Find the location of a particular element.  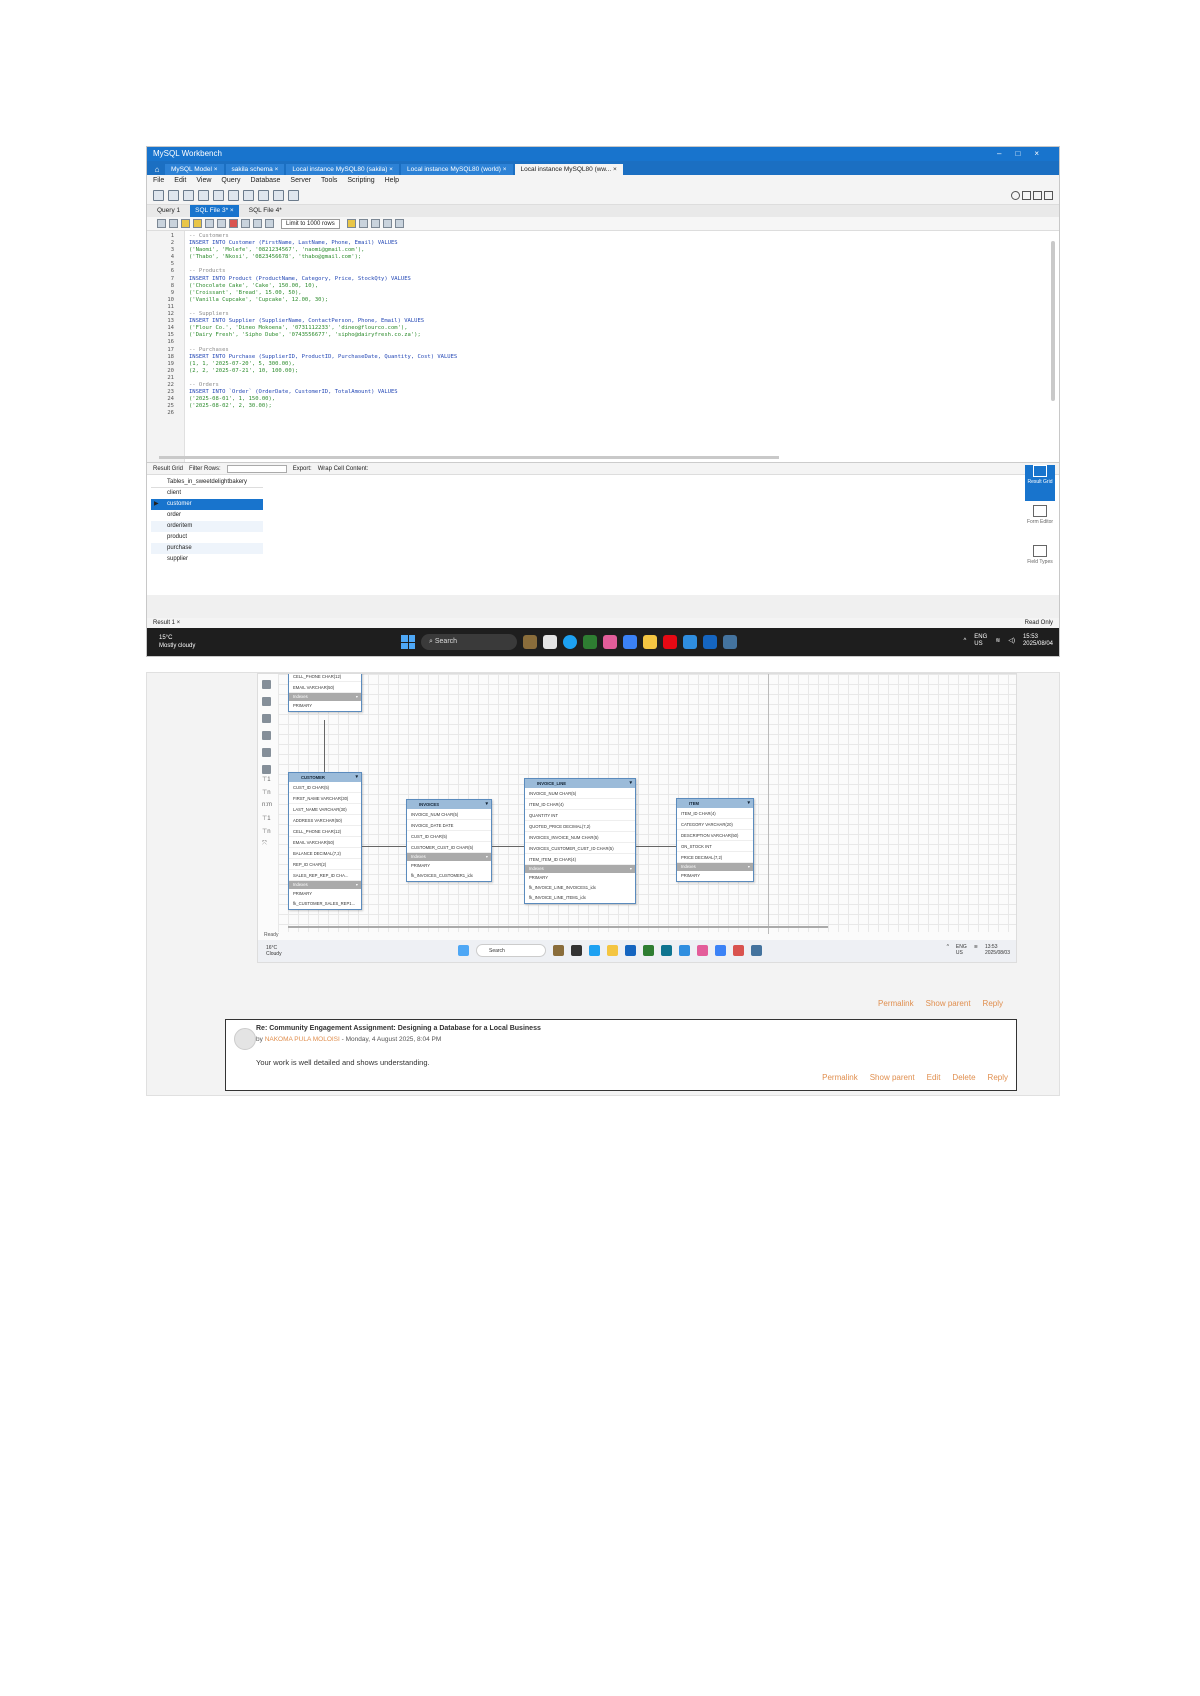

tab-sql-file-4: SQL File 4* is located at coordinates (265, 211).